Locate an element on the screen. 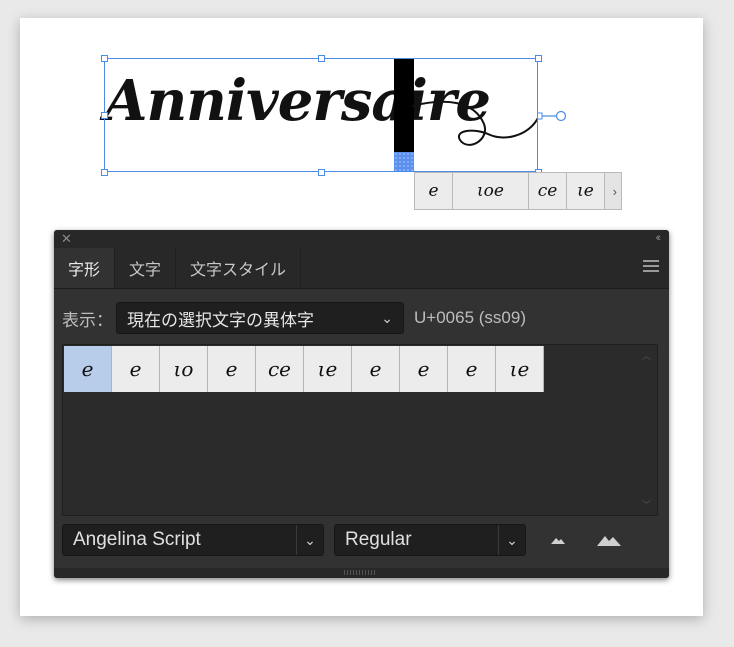 Image resolution: width=734 pixels, height=647 pixels. panel-menu-icon is located at coordinates (651, 267).